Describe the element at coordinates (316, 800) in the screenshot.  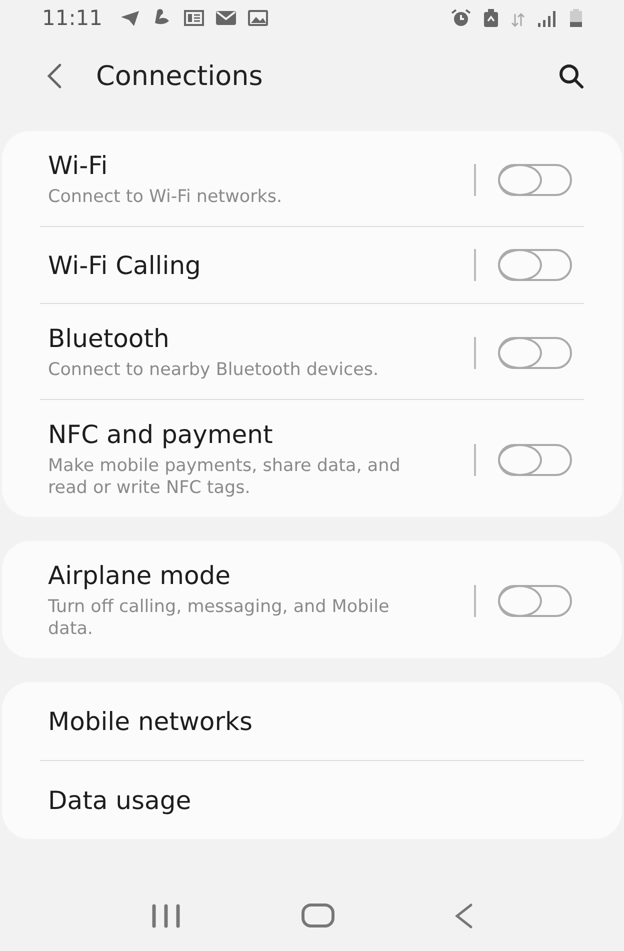
I see `setting-title: Data usage` at that location.